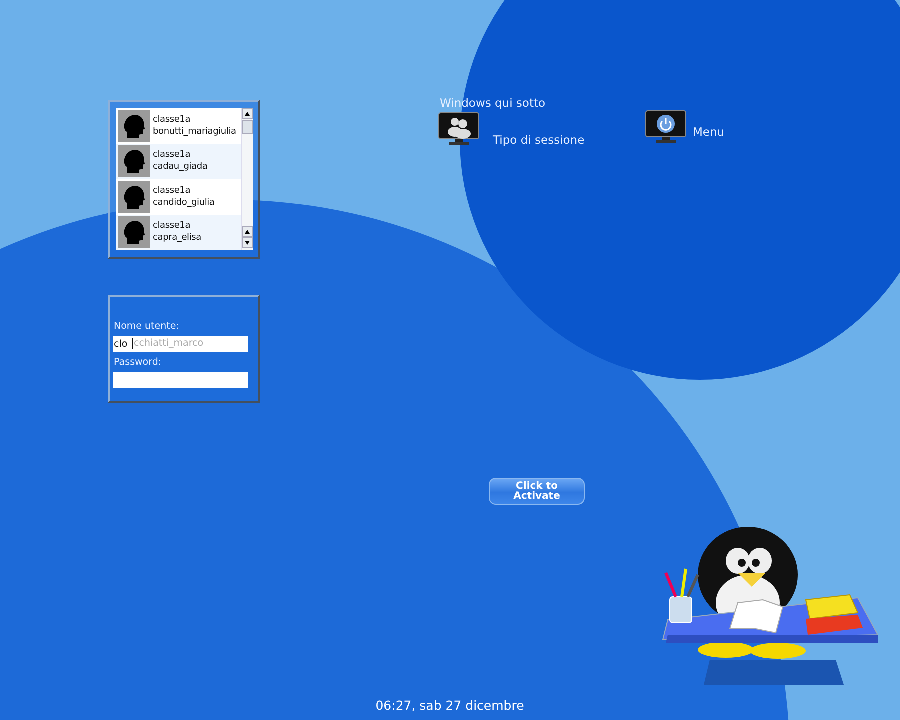  Describe the element at coordinates (147, 326) in the screenshot. I see `username-label: Nome utente:` at that location.